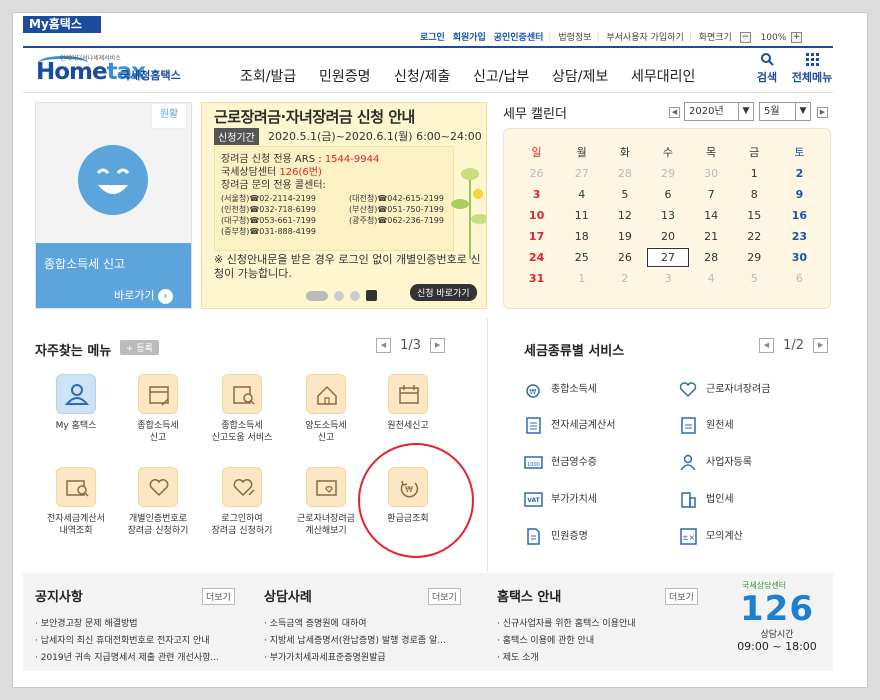 The height and width of the screenshot is (700, 880). I want to click on calendar-prev-year-button: ◀, so click(674, 112).